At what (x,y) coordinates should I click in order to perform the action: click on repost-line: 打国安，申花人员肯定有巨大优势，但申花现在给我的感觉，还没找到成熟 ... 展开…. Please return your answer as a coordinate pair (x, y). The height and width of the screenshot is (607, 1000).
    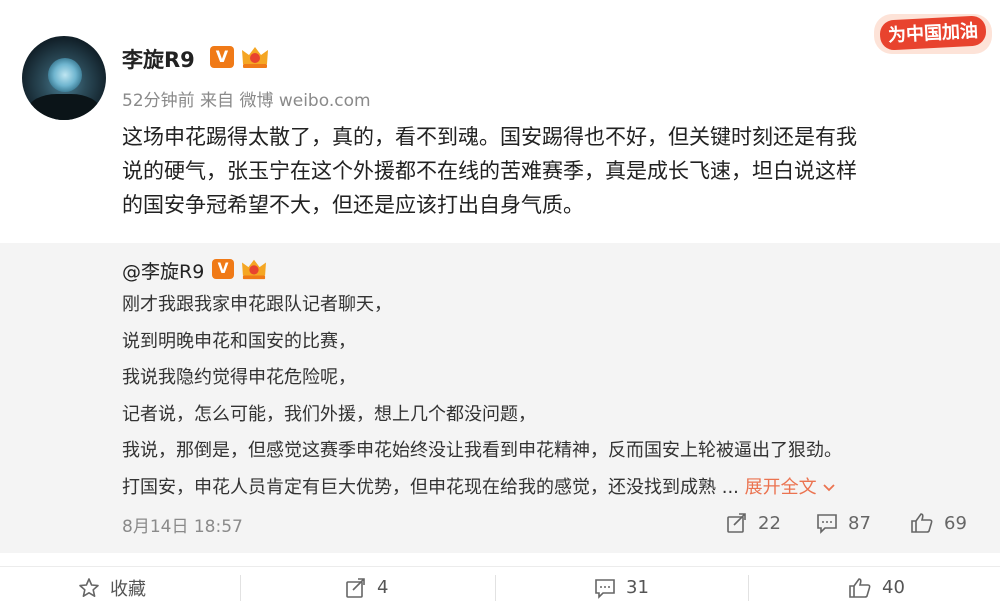
    Looking at the image, I should click on (547, 488).